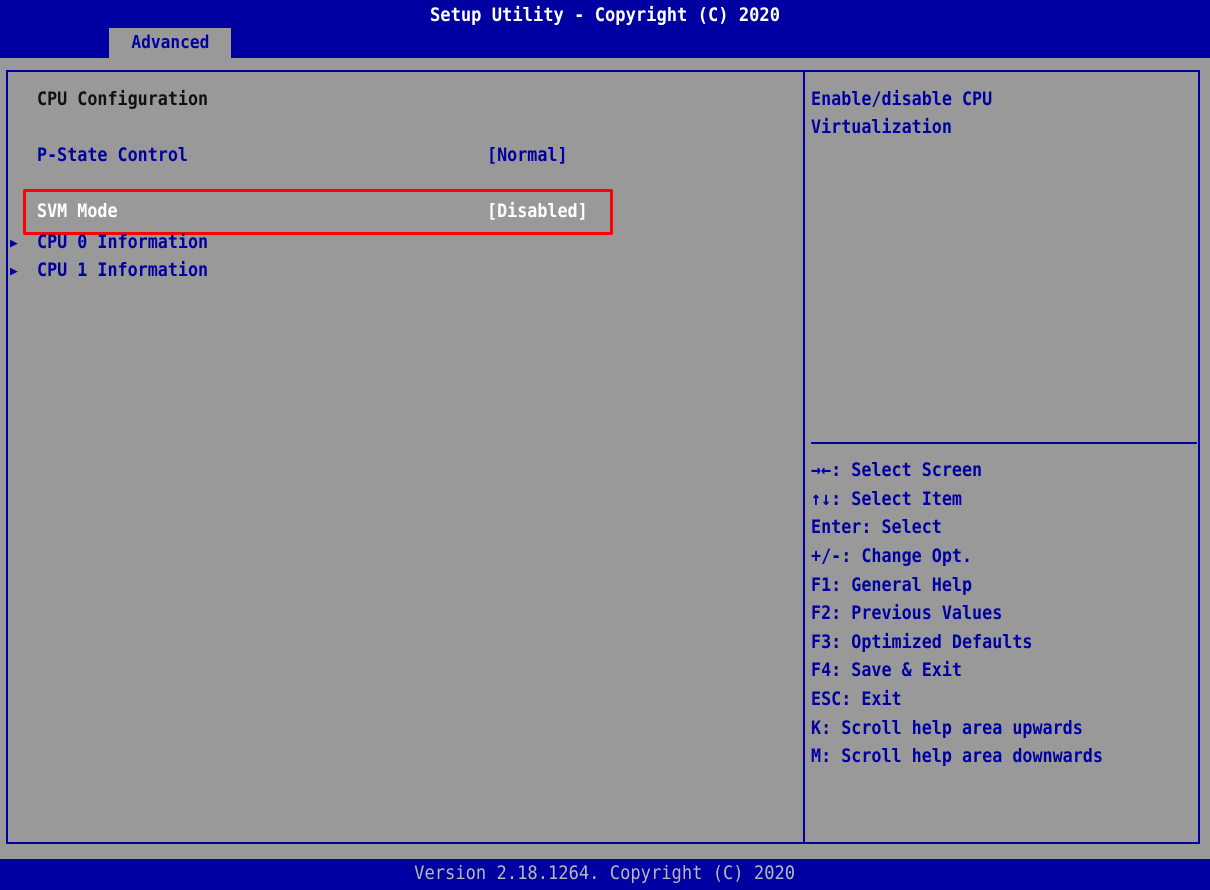  What do you see at coordinates (318, 212) in the screenshot?
I see `selection-highlight` at bounding box center [318, 212].